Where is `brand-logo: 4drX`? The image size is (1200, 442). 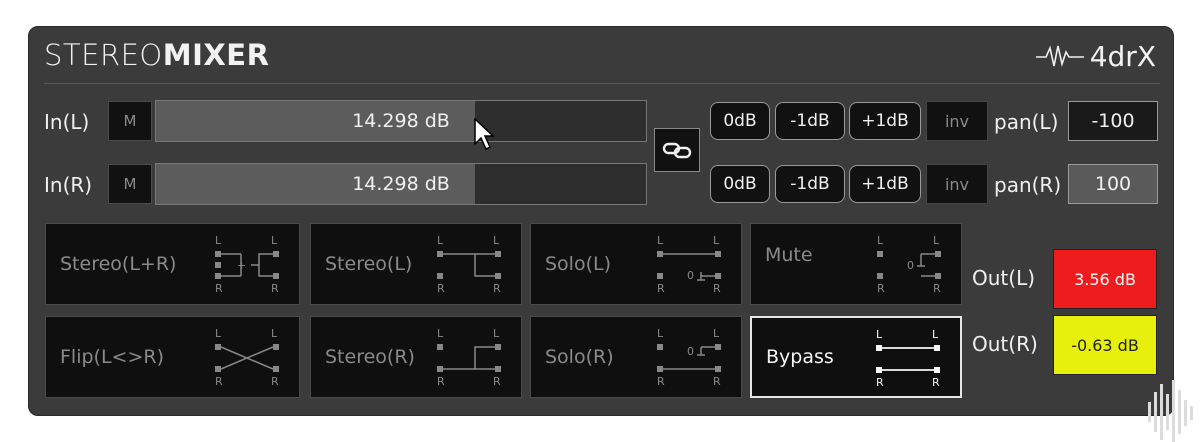 brand-logo: 4drX is located at coordinates (1095, 56).